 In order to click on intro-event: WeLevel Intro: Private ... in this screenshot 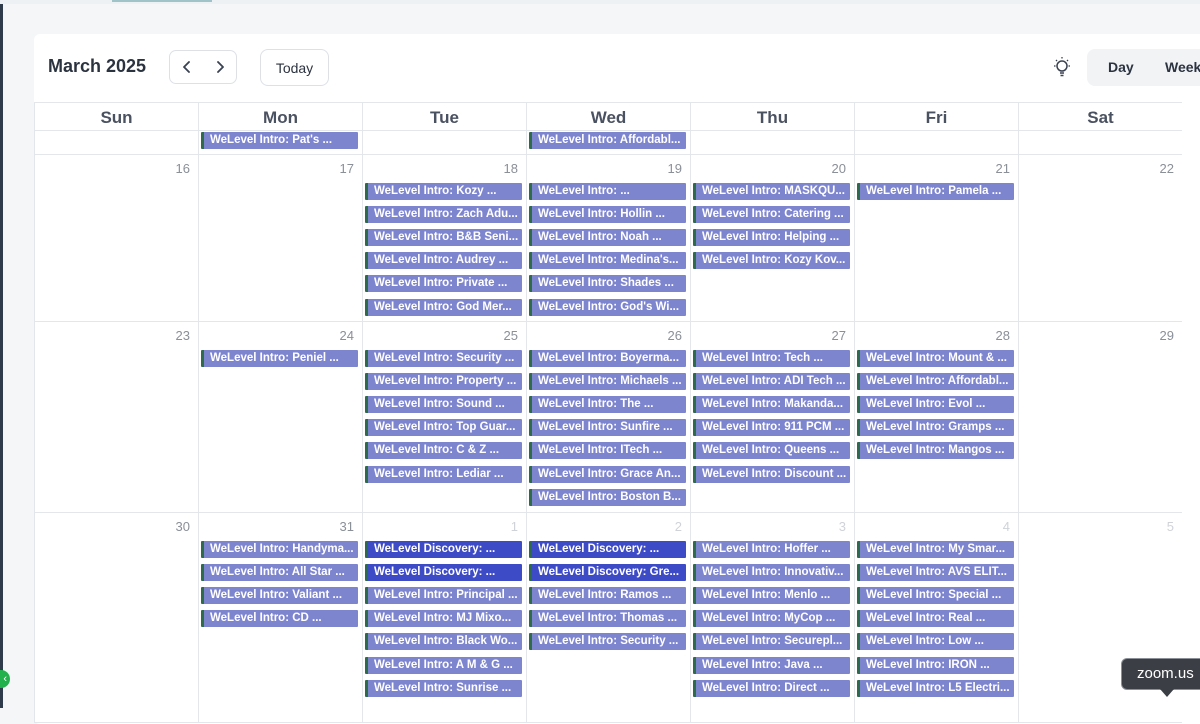, I will do `click(443, 284)`.